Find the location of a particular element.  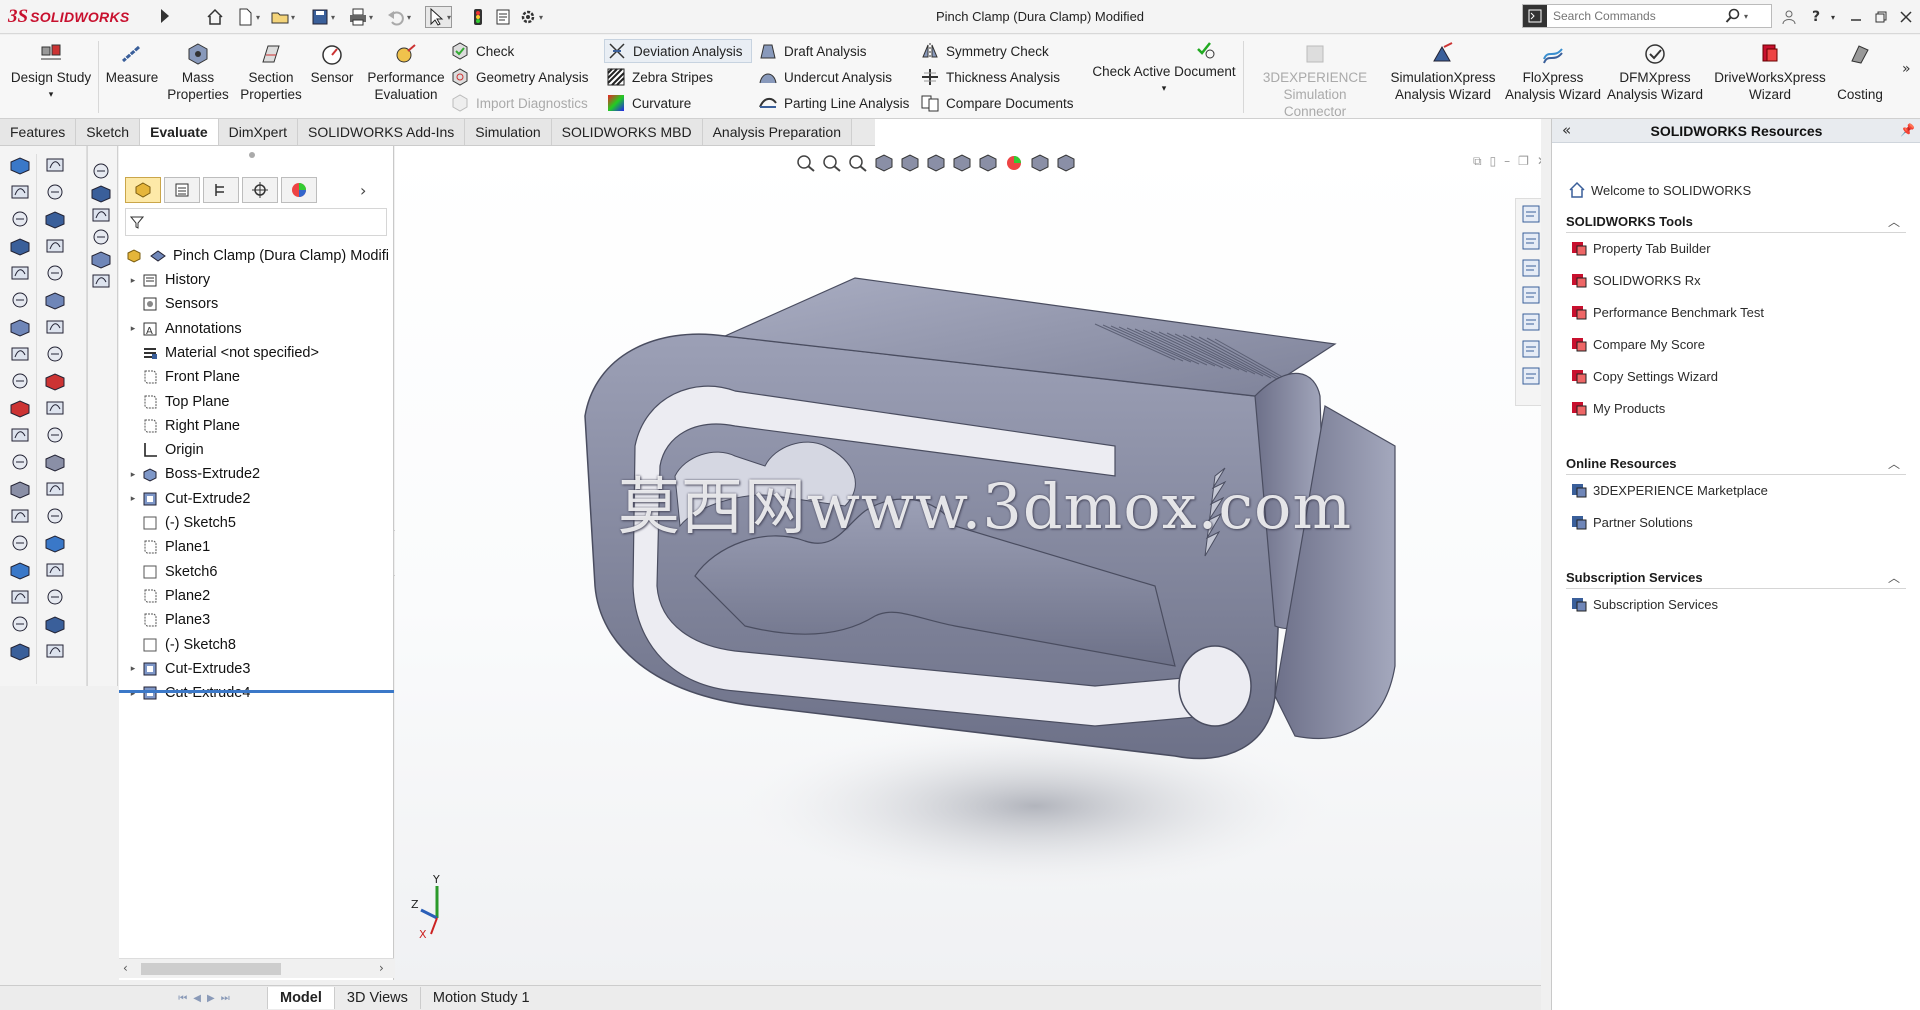

sketch-tool-9-icon is located at coordinates (55, 381).